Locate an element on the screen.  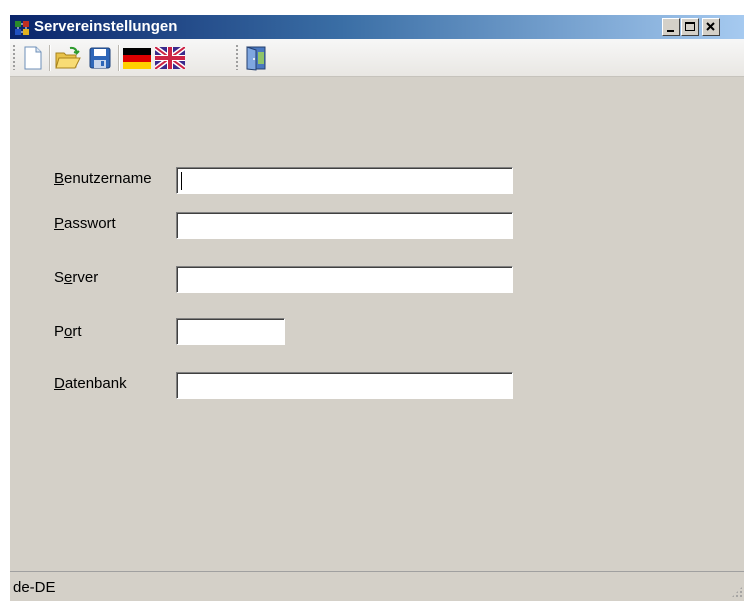
port-input is located at coordinates (230, 331).